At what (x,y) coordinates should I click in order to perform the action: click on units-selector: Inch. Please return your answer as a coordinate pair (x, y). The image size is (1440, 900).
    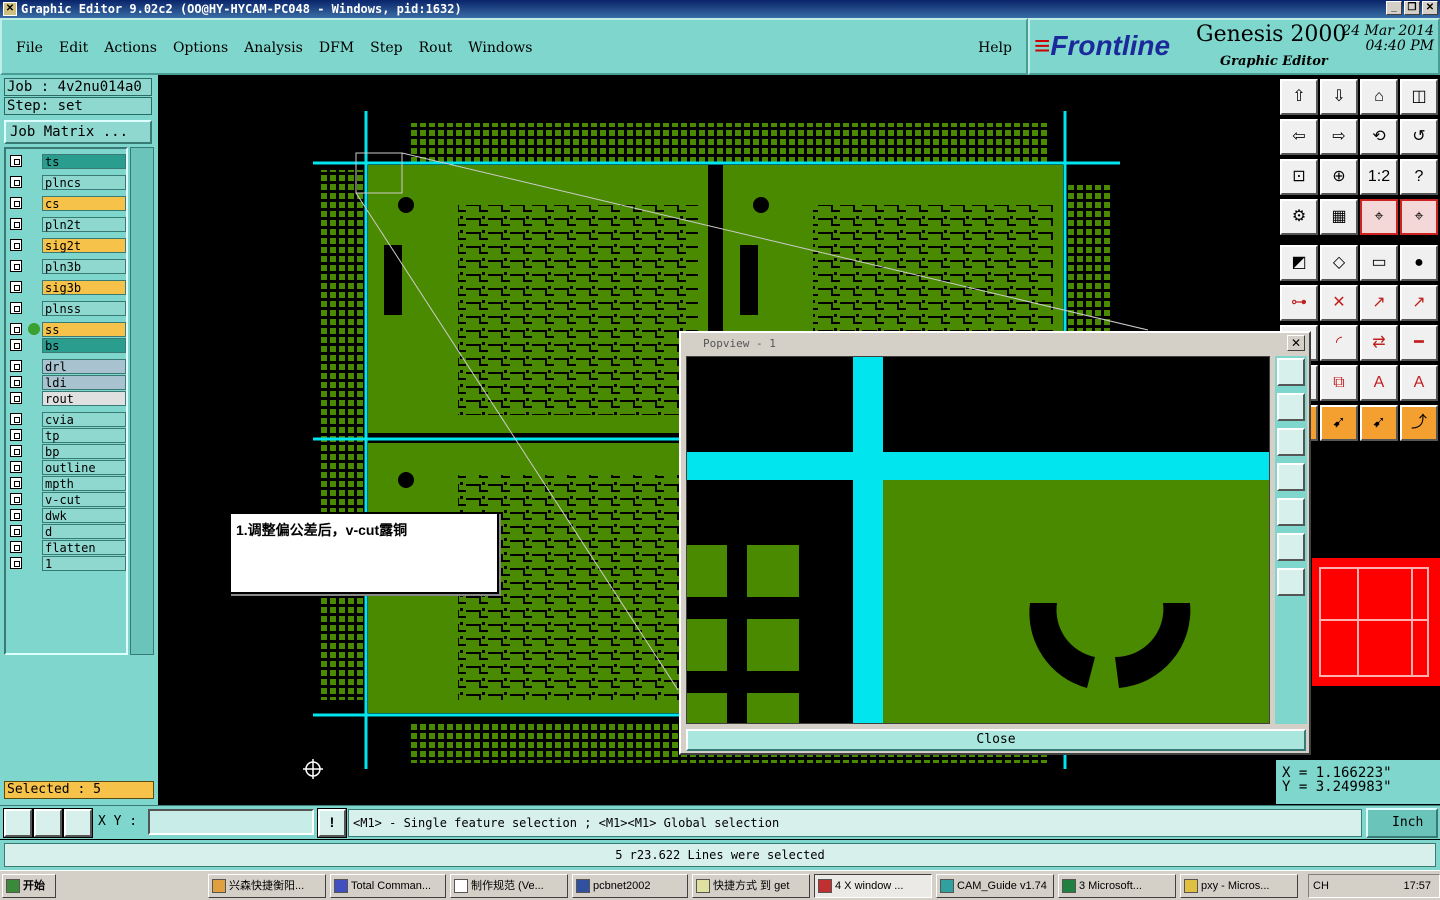
    Looking at the image, I should click on (1402, 823).